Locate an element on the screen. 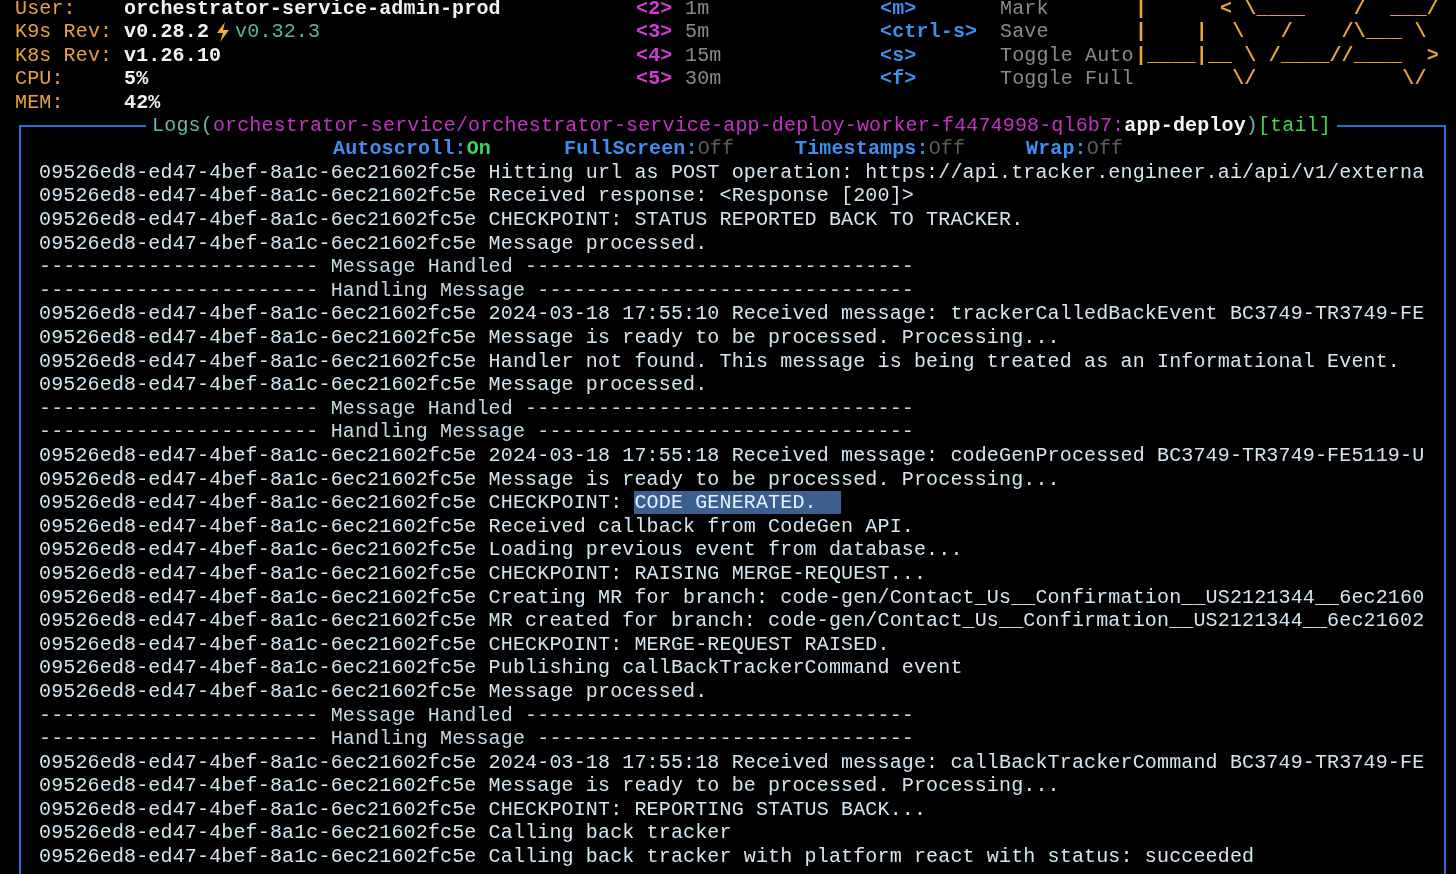 The height and width of the screenshot is (874, 1456). title-paren: ) is located at coordinates (1251, 126).